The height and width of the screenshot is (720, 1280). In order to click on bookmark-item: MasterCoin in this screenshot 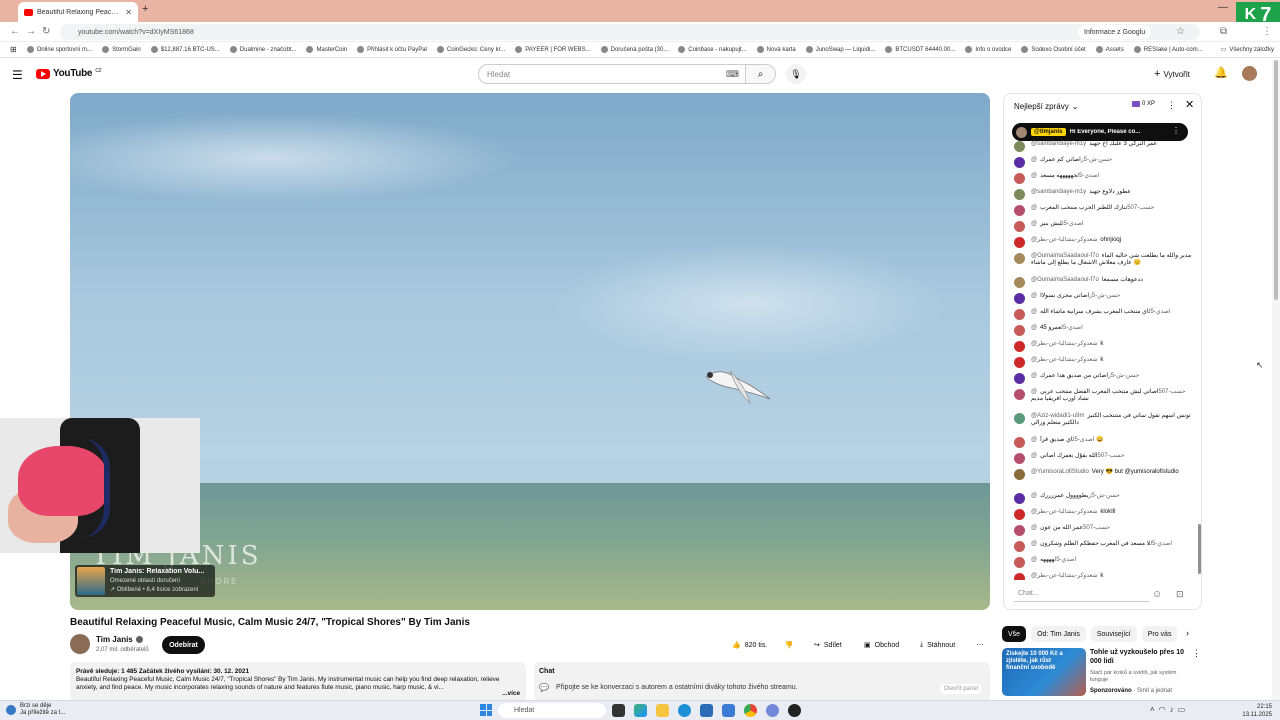, I will do `click(326, 49)`.